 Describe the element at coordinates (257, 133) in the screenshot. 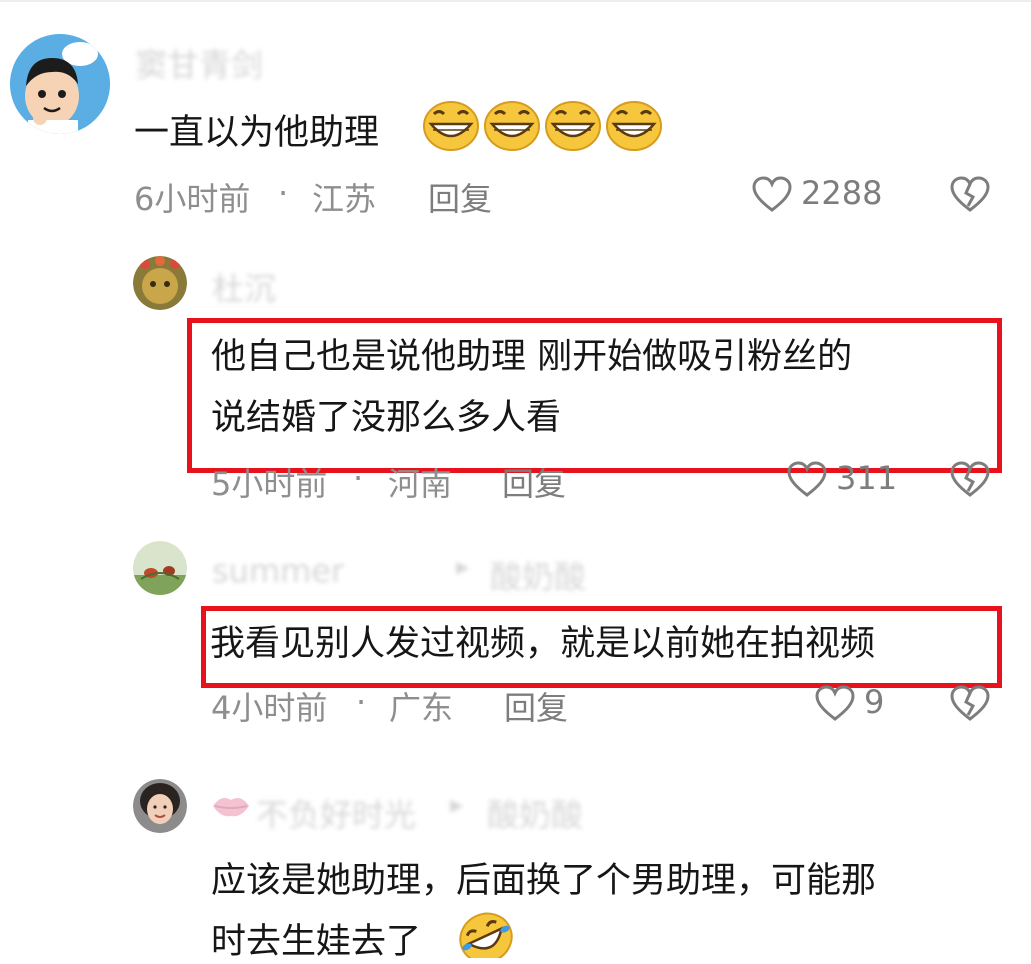

I see `comment-text: 一直以为他助理` at that location.